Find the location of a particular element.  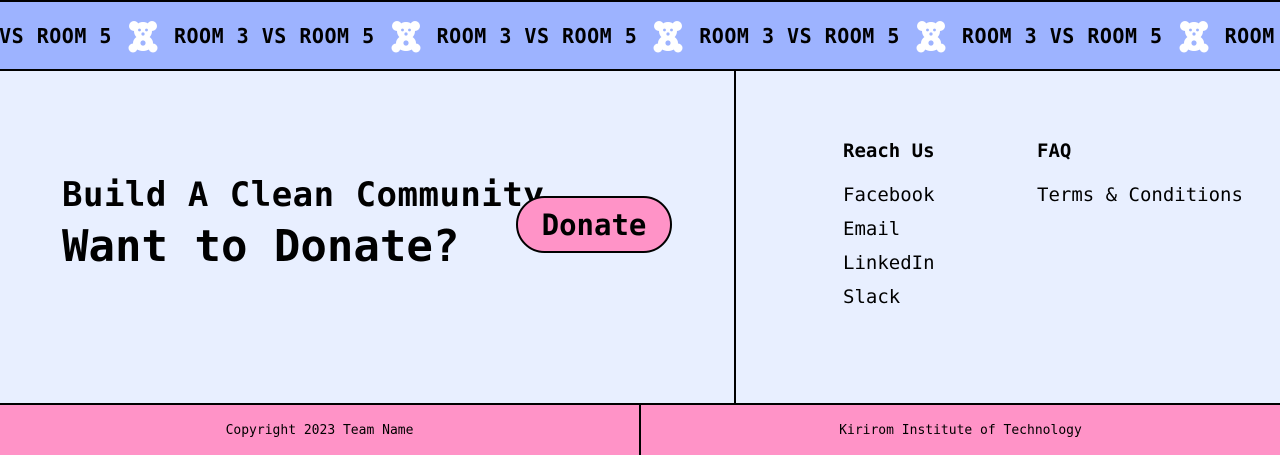

list-item: Facebook is located at coordinates (889, 200).